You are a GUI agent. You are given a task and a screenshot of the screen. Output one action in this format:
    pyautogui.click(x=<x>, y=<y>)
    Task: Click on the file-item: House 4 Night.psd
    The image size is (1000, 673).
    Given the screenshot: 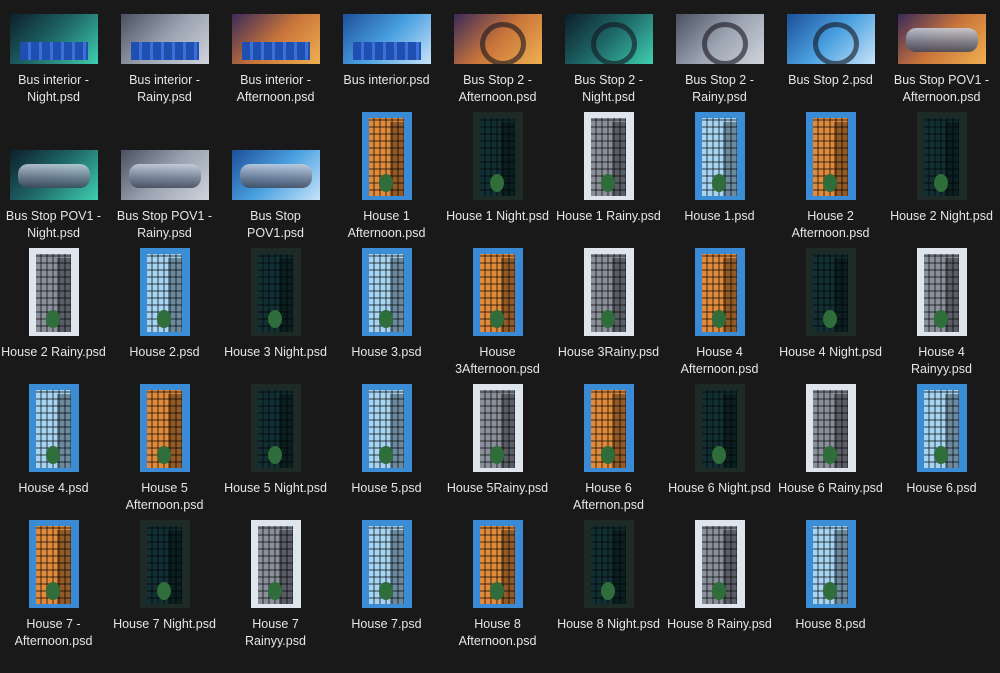 What is the action you would take?
    pyautogui.click(x=830, y=314)
    